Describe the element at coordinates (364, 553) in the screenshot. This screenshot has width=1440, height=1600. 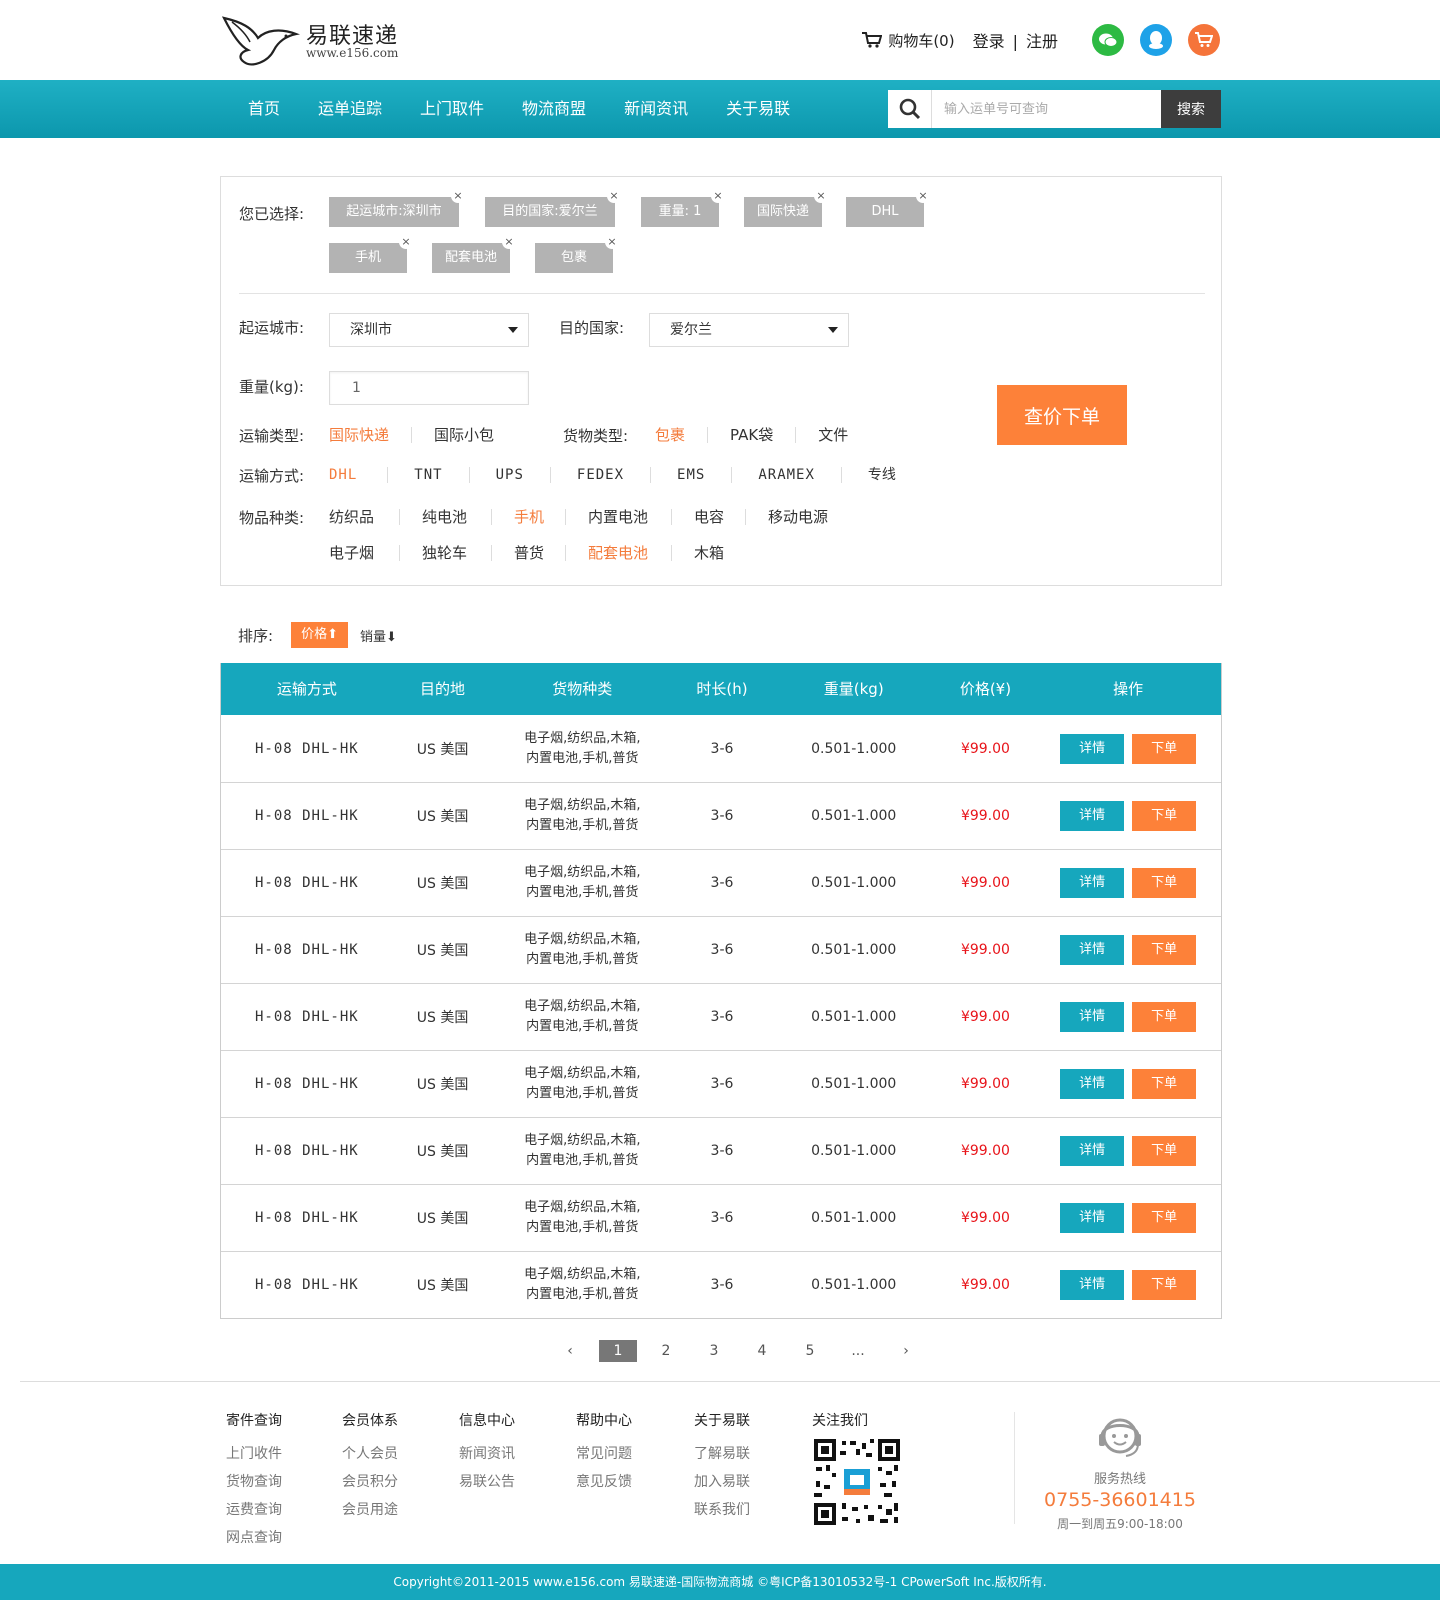
I see `option-e-cigarette: 电子烟` at that location.